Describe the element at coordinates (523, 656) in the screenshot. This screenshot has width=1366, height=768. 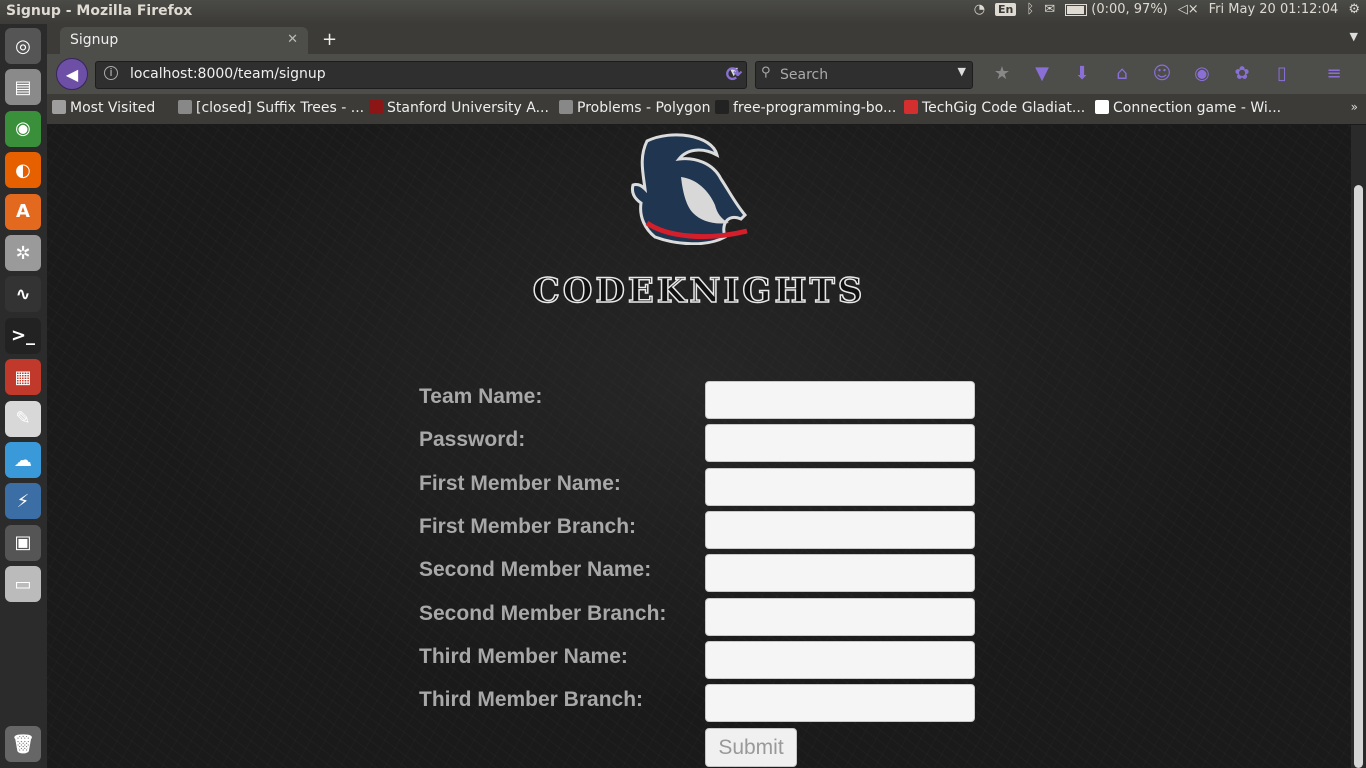
I see `third-member-name-label: Third Member Name:` at that location.